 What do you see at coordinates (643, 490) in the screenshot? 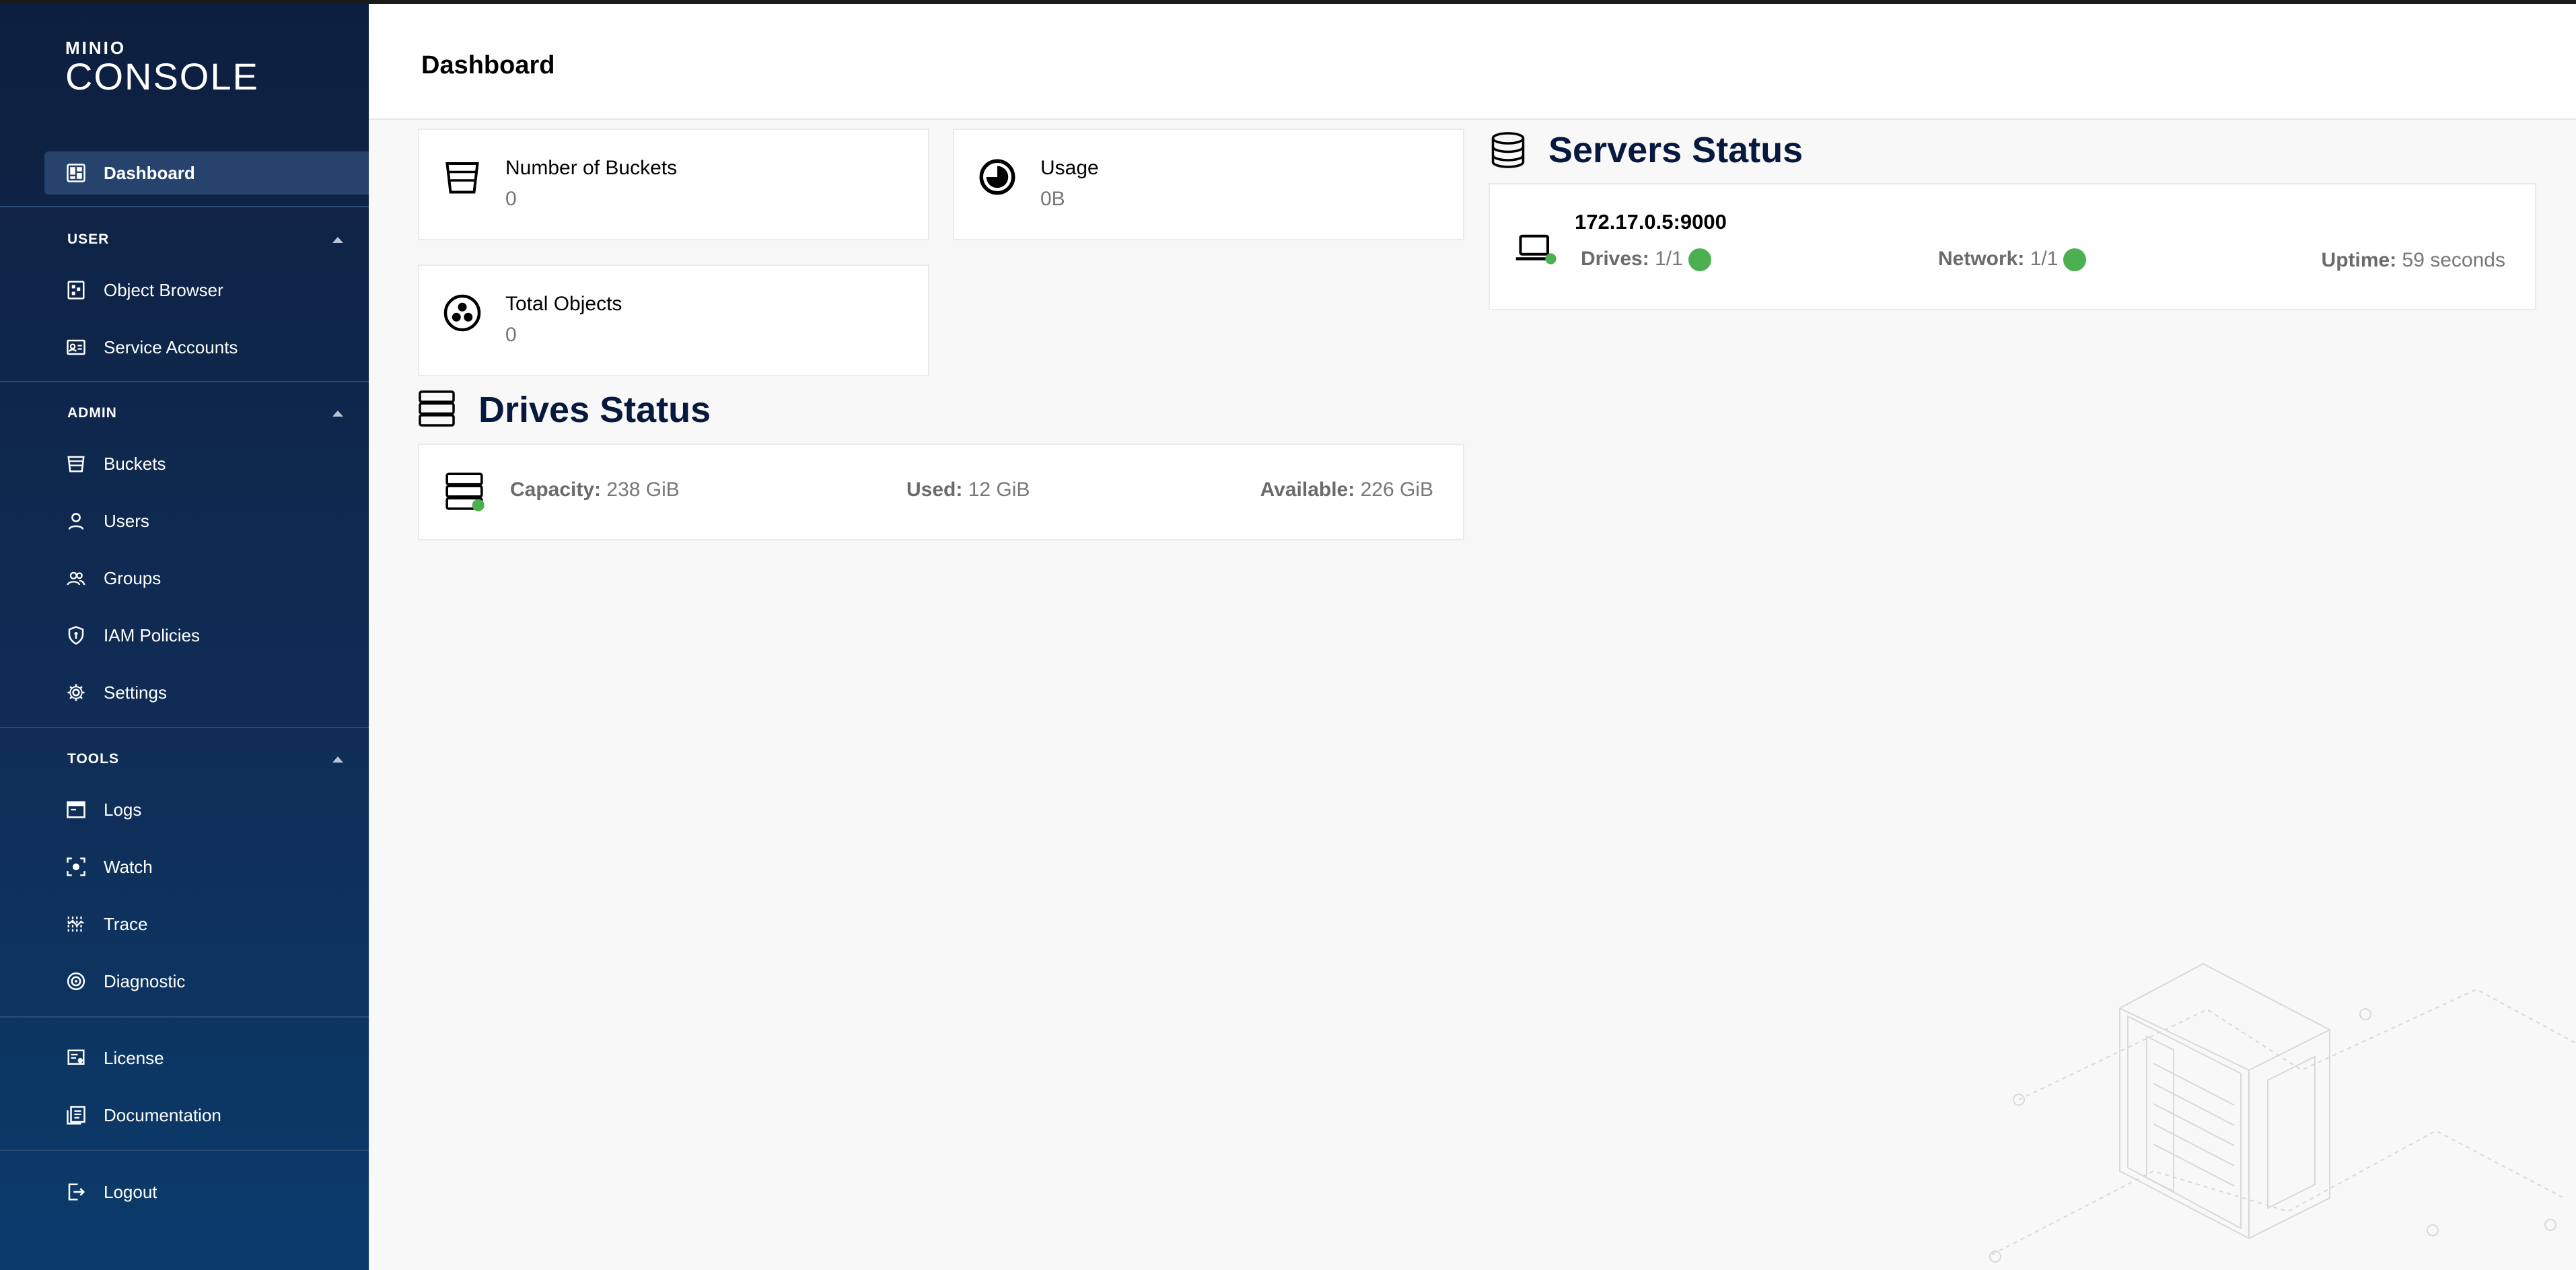
I see `capacity-value: 238 GiB` at bounding box center [643, 490].